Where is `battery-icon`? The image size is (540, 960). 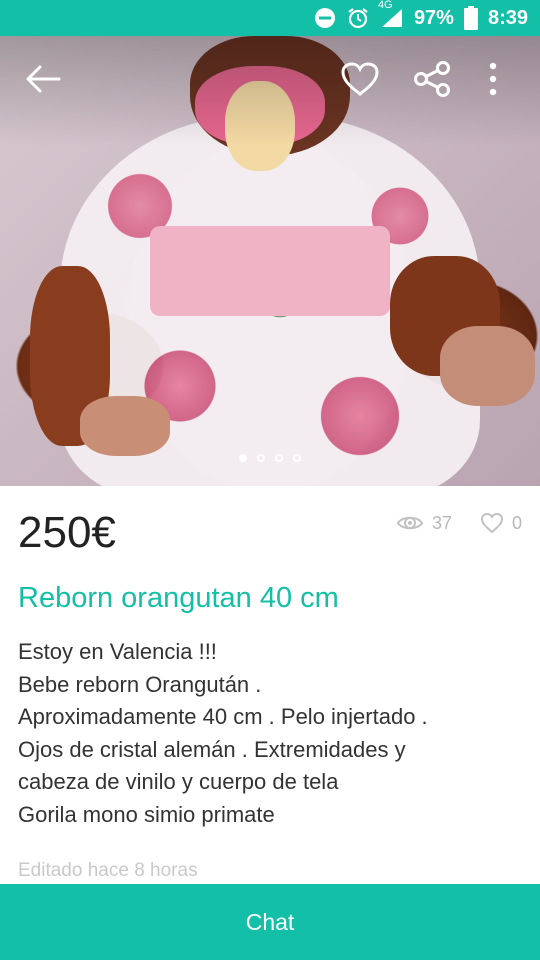 battery-icon is located at coordinates (470, 18).